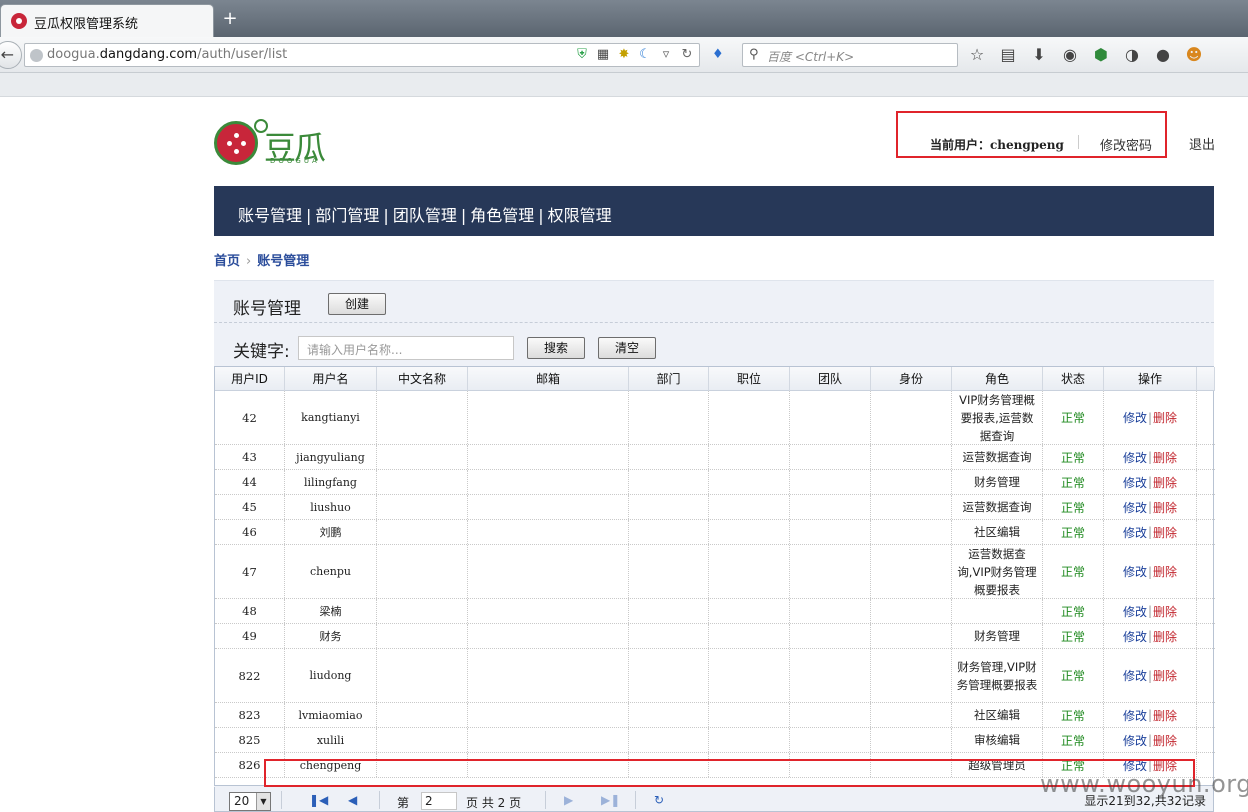 Image resolution: width=1248 pixels, height=812 pixels. I want to click on cell-department, so click(669, 611).